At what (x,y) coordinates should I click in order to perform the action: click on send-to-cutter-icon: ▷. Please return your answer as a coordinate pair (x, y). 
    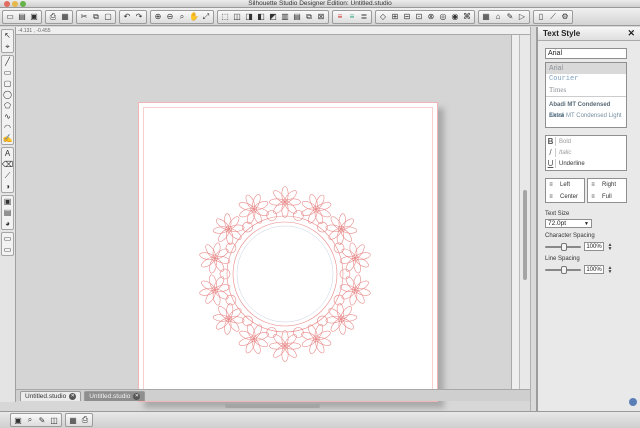
    Looking at the image, I should click on (522, 17).